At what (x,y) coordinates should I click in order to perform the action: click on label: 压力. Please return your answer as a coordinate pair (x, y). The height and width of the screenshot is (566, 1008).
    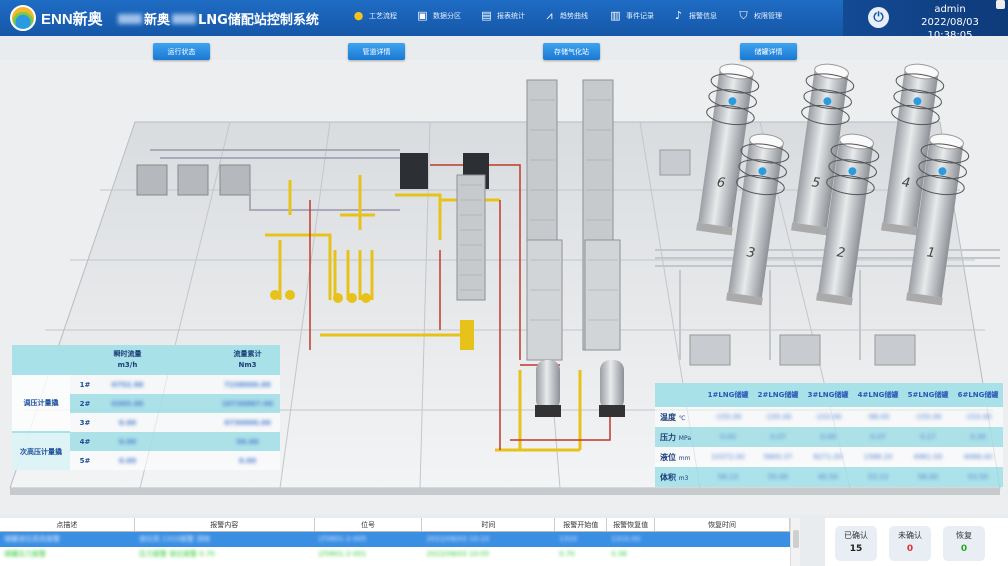
    Looking at the image, I should click on (668, 437).